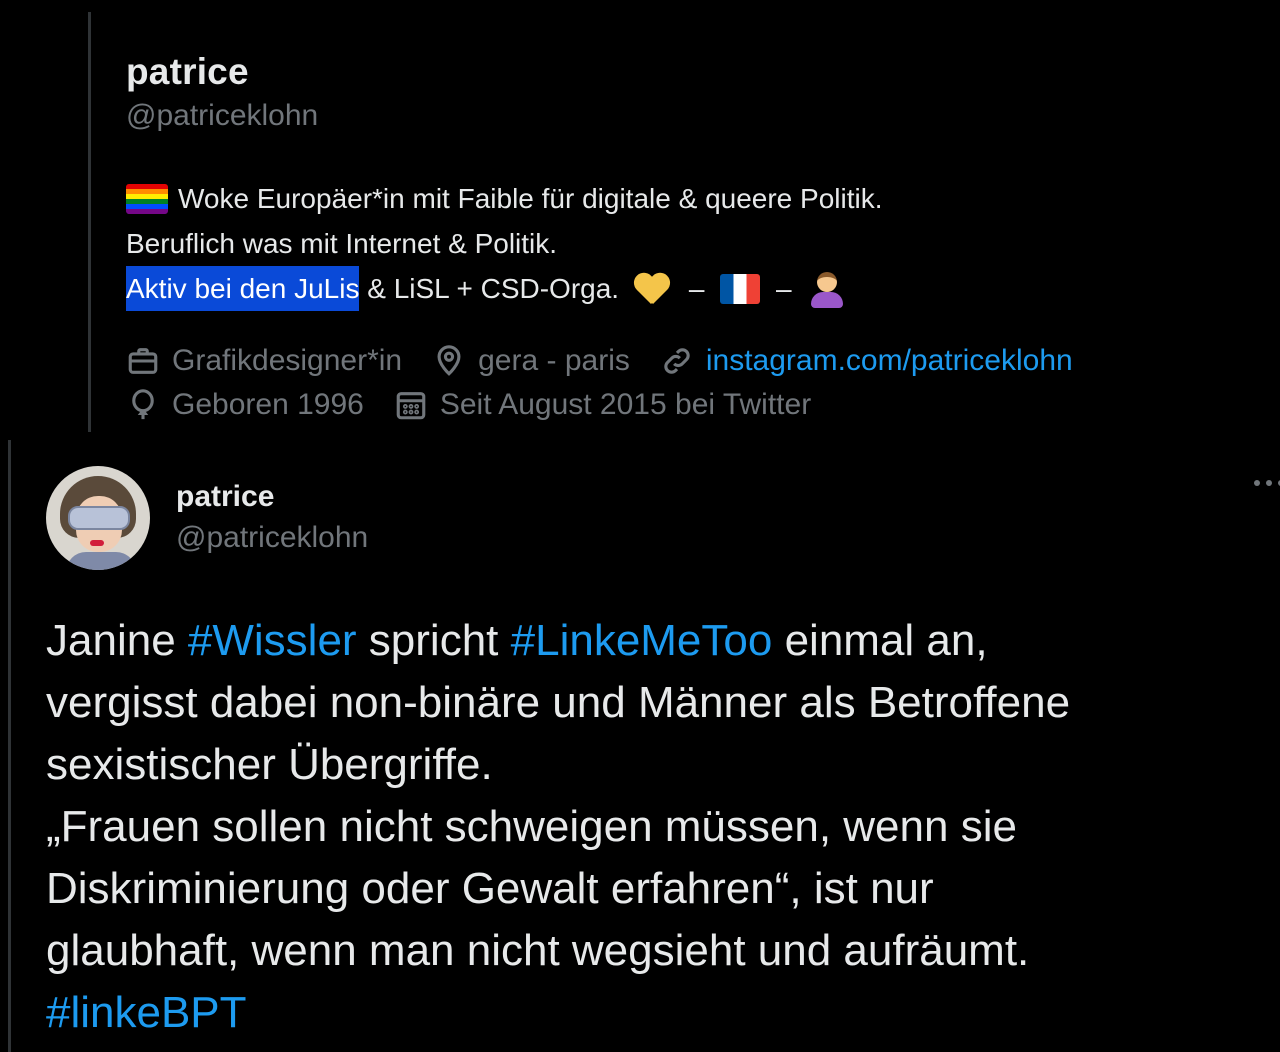 The image size is (1280, 1052). I want to click on profession-item: Grafikdesigner*in, so click(264, 361).